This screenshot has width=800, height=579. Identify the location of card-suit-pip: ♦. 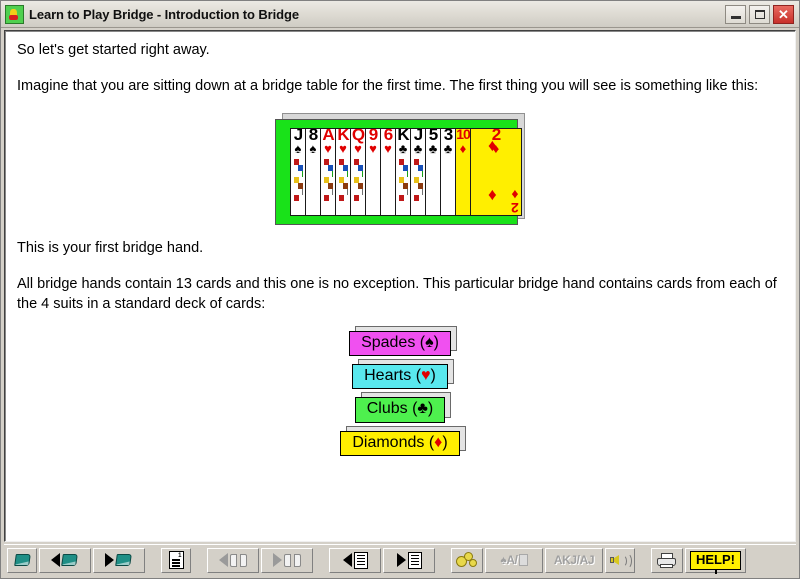
(463, 149).